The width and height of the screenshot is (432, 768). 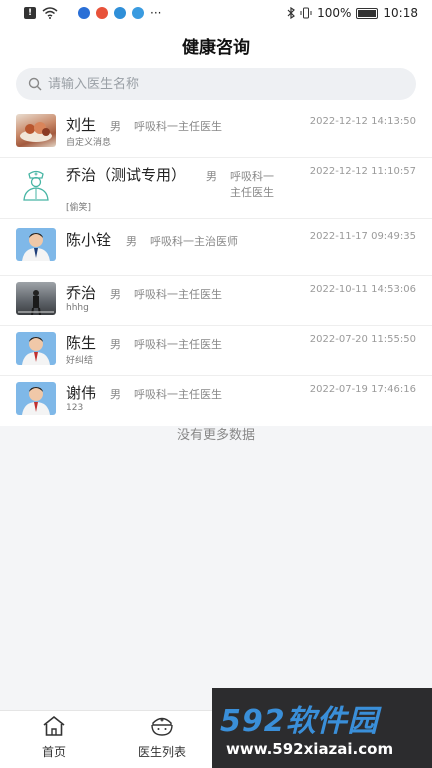 What do you see at coordinates (81, 293) in the screenshot?
I see `doctor-name: 乔治` at bounding box center [81, 293].